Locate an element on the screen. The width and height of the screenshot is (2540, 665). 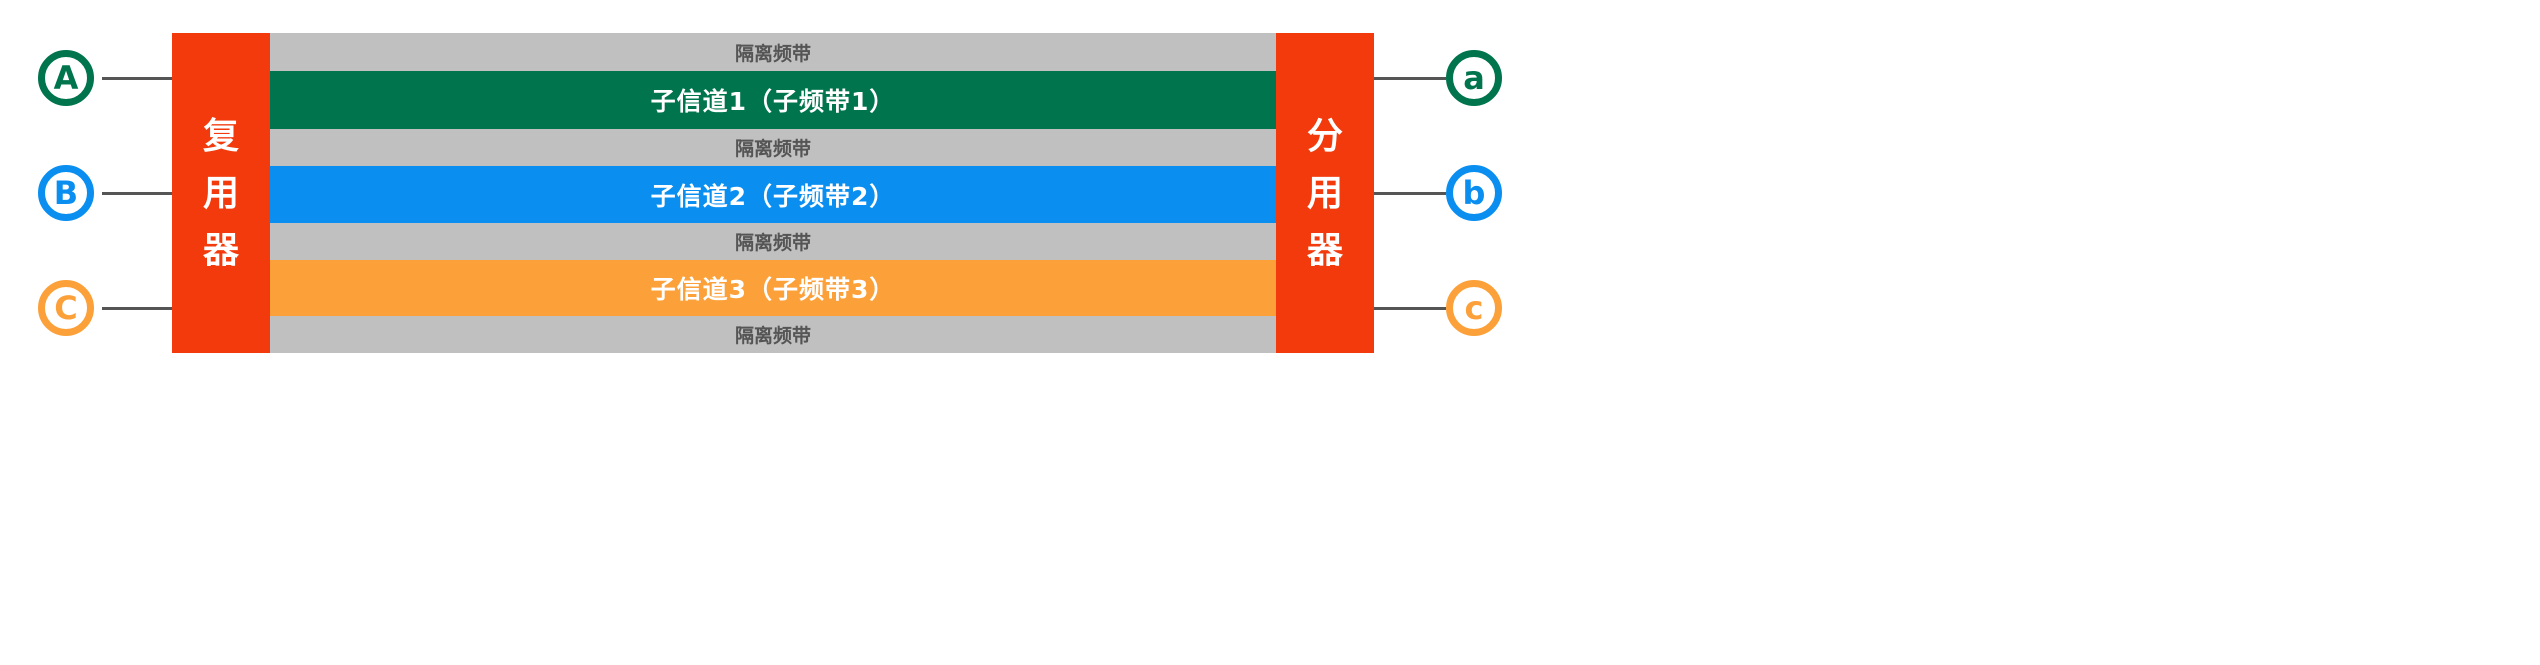
output-wire-a is located at coordinates (1410, 78).